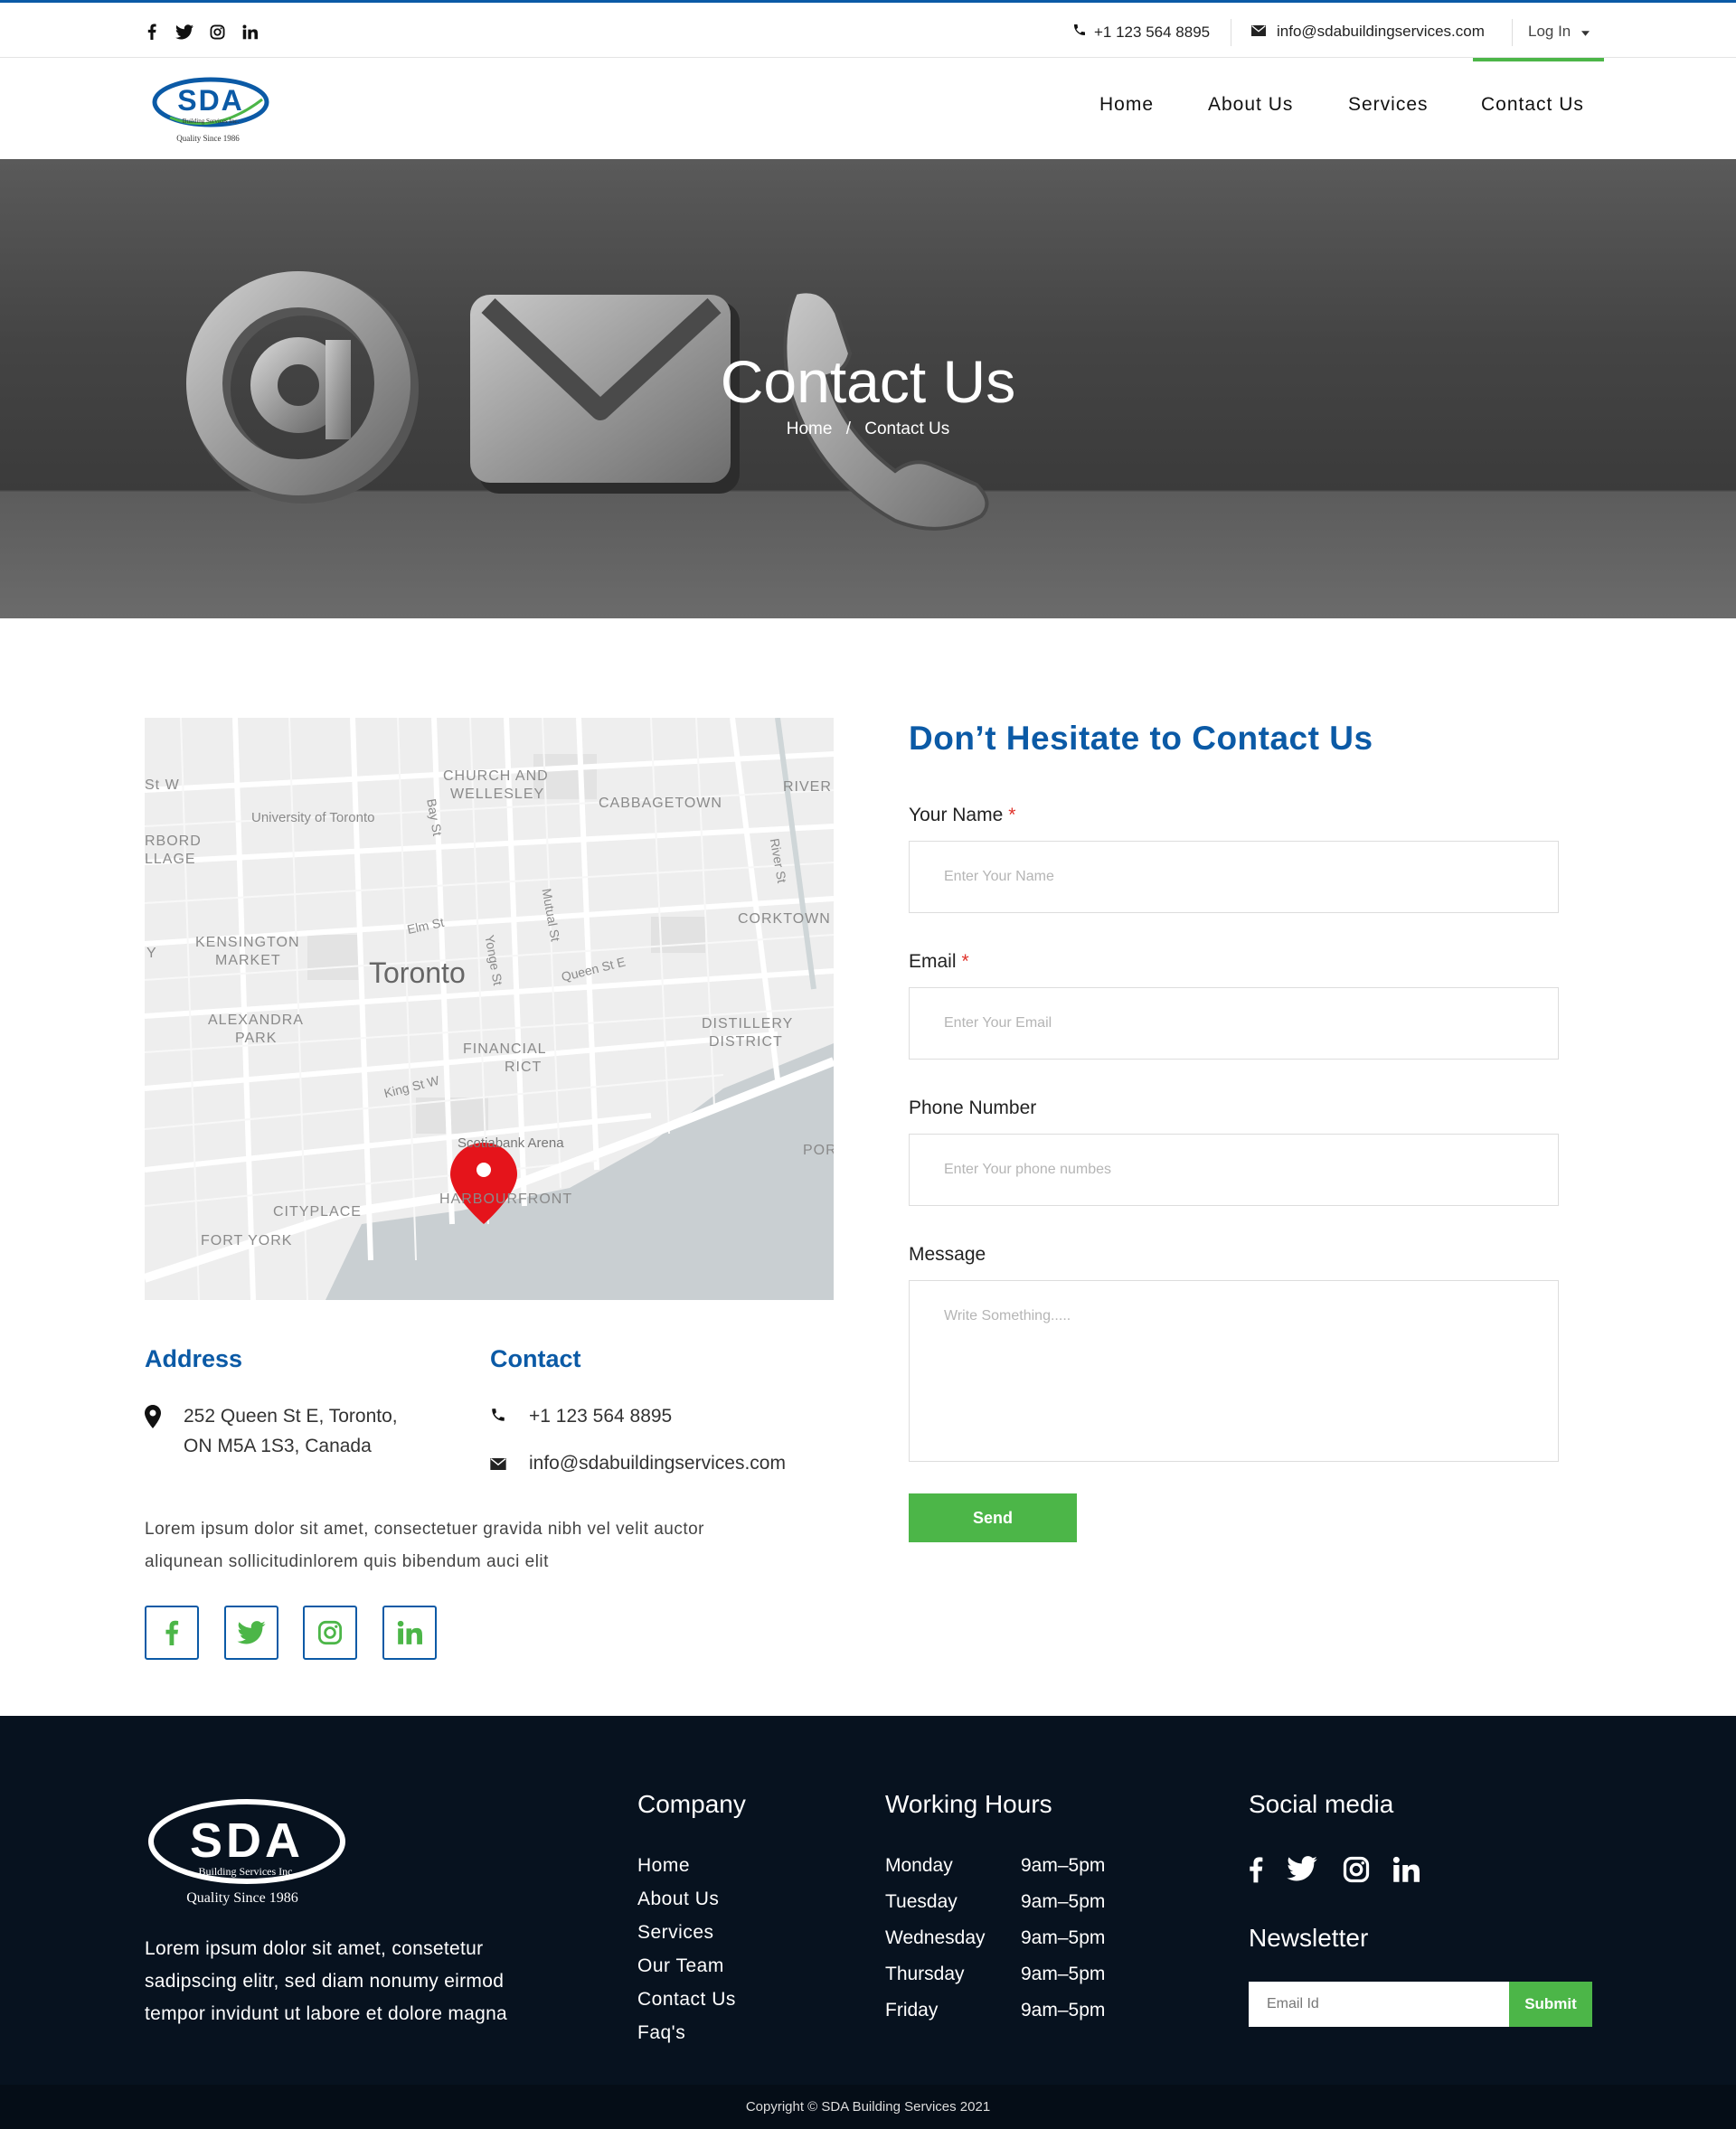 This screenshot has height=2129, width=1736. I want to click on name-input, so click(1234, 877).